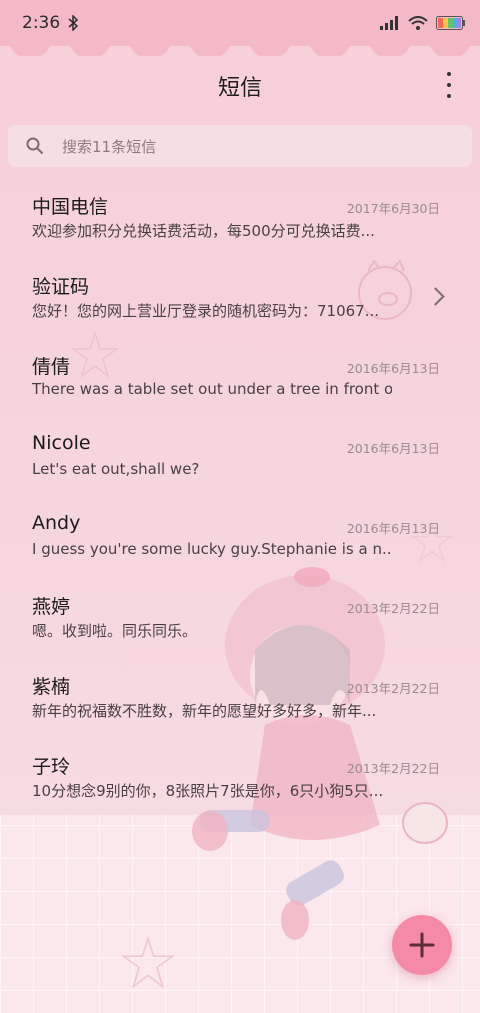 Image resolution: width=480 pixels, height=1013 pixels. I want to click on message-preview: Let's eat out,shall we?, so click(116, 469).